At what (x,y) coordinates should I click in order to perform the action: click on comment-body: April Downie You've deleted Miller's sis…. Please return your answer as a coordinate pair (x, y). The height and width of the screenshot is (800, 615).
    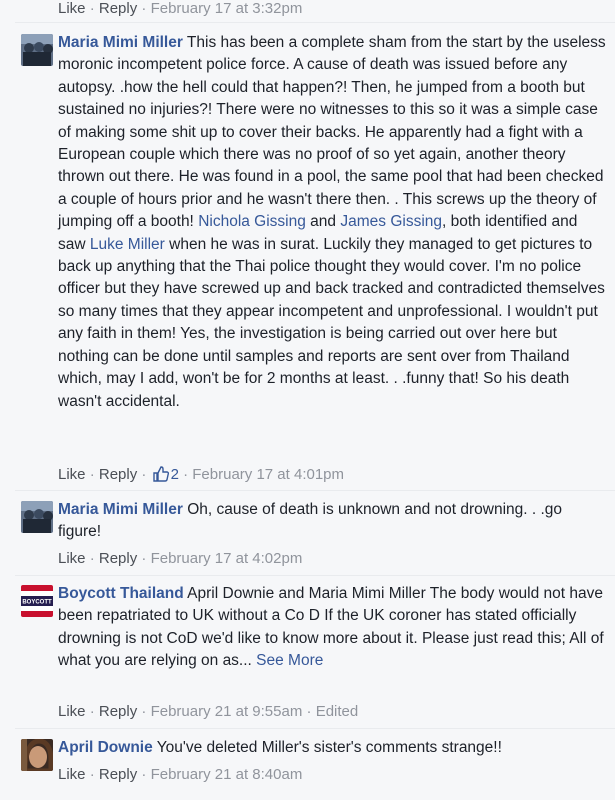
    Looking at the image, I should click on (332, 748).